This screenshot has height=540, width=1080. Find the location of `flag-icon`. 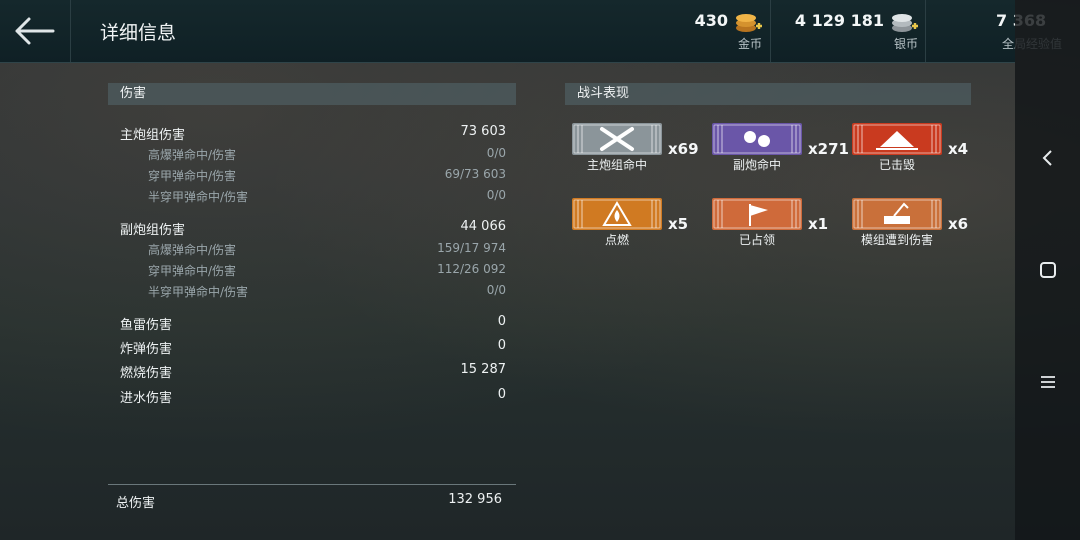

flag-icon is located at coordinates (757, 214).